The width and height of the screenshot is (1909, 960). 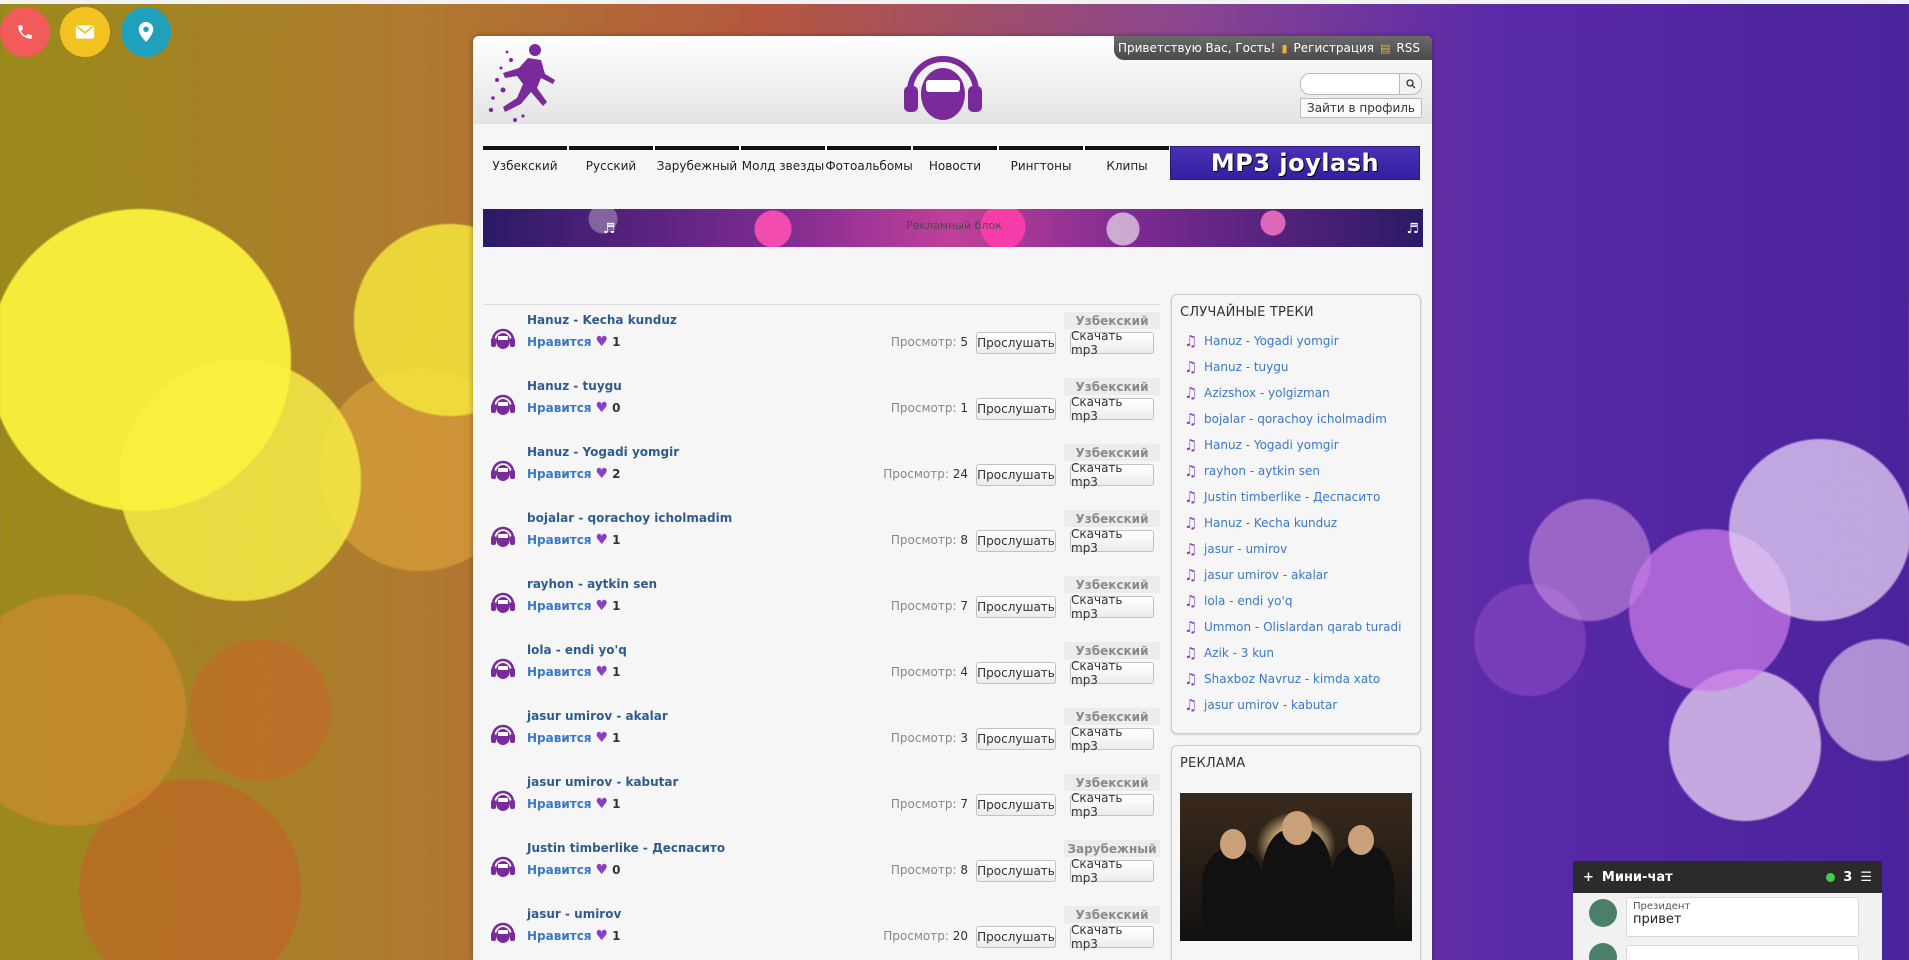 I want to click on random-track-item: ♫ Justin timberlike - Деспасито, so click(x=1302, y=497).